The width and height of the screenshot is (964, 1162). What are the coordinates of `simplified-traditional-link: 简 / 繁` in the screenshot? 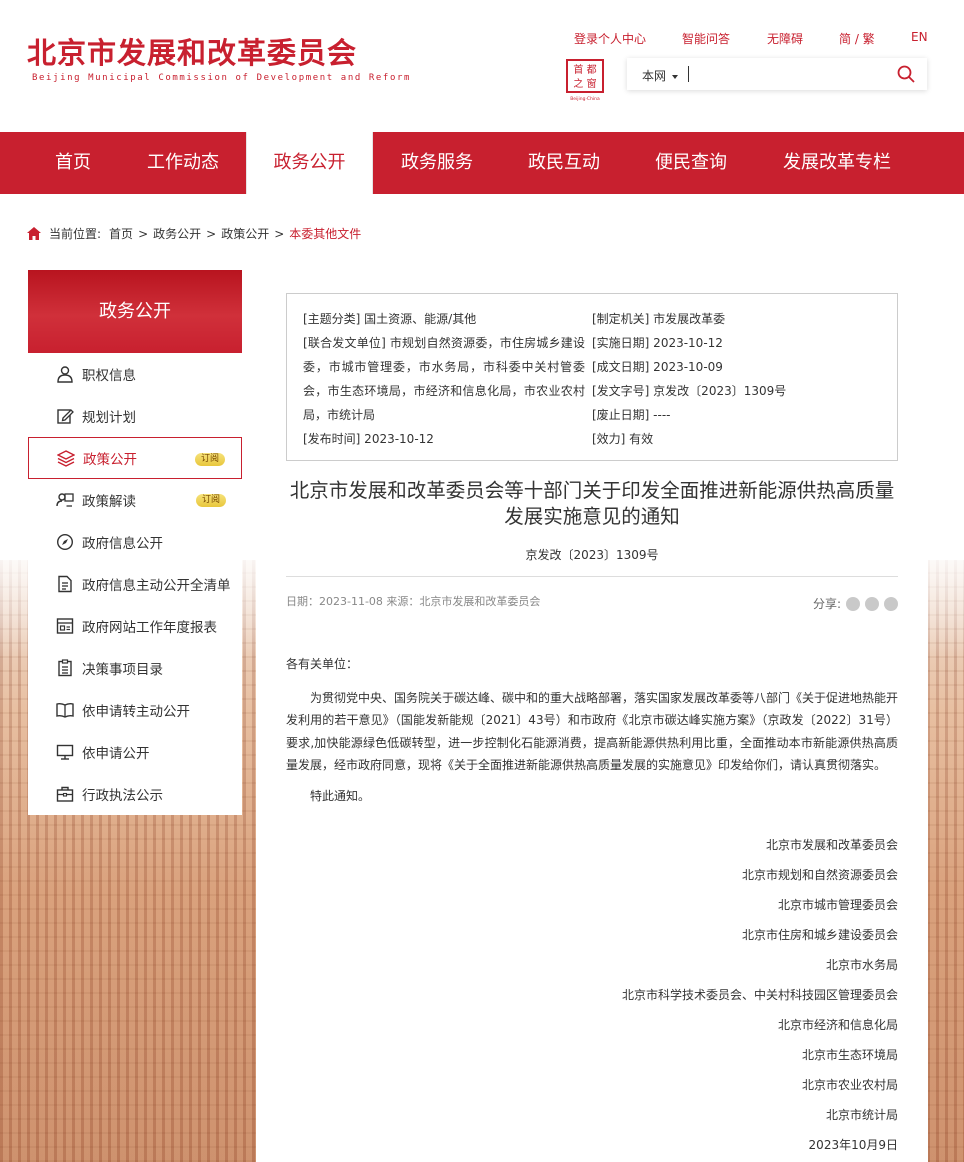 It's located at (857, 38).